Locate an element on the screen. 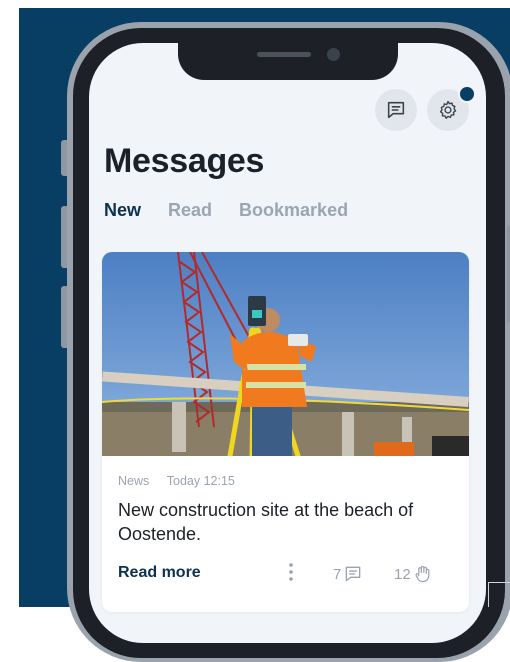  news-meta: News Today 12:15 is located at coordinates (176, 481).